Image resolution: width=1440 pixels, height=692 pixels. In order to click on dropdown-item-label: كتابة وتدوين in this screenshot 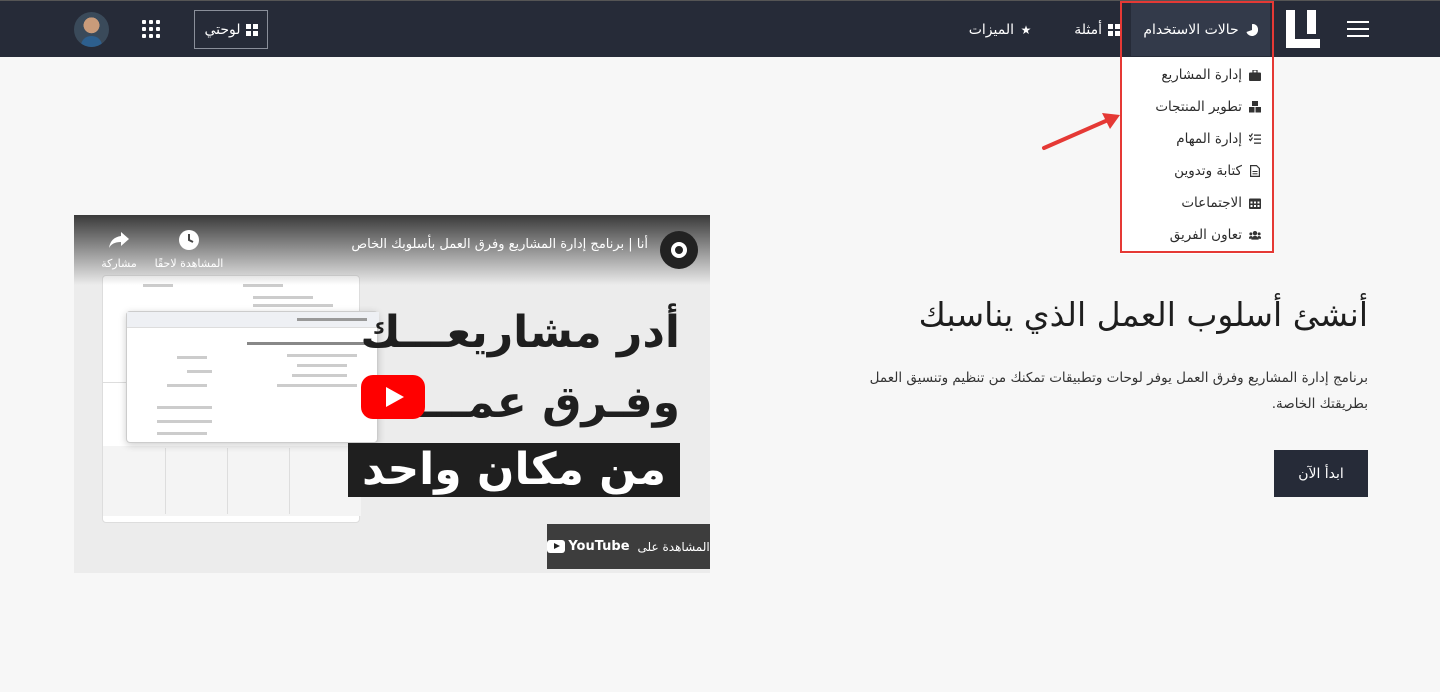, I will do `click(1208, 171)`.